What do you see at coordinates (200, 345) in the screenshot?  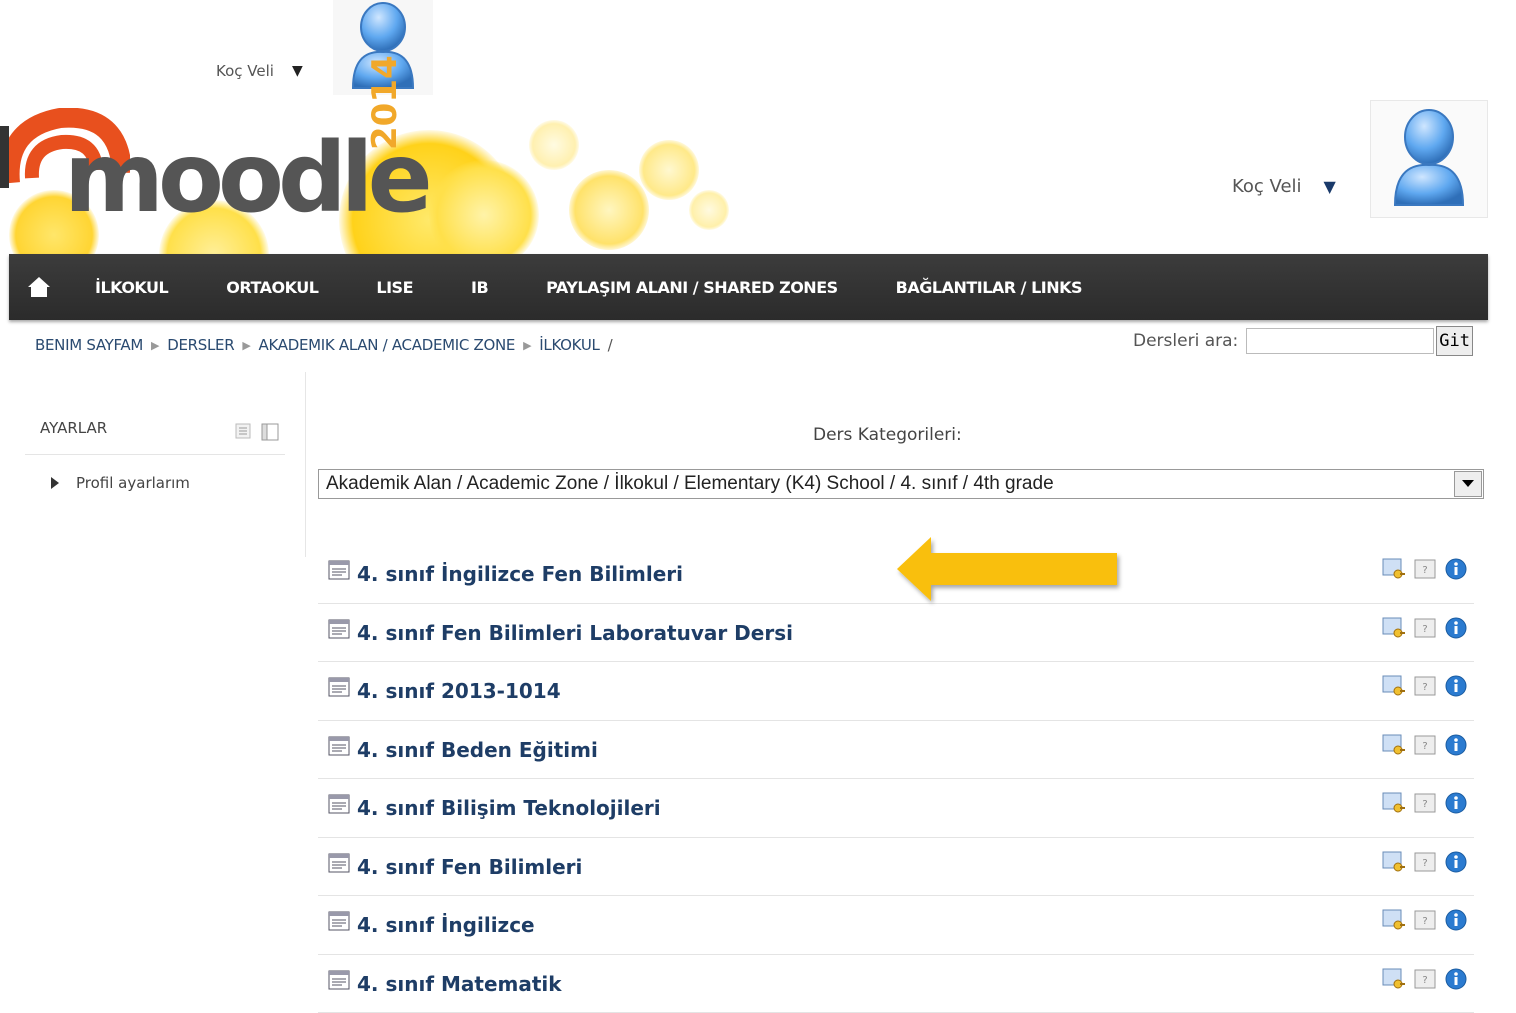 I see `breadcrumb-item: DERSLER` at bounding box center [200, 345].